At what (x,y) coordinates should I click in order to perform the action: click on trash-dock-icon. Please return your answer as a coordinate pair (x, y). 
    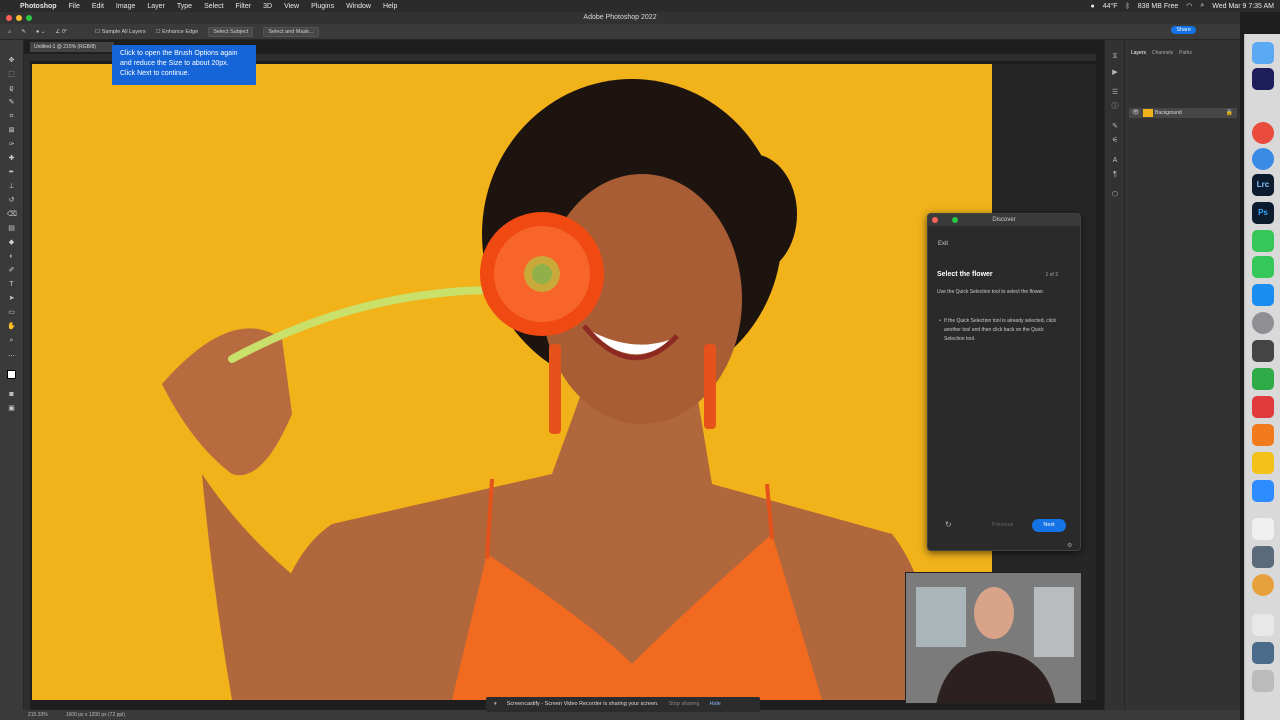
    Looking at the image, I should click on (1263, 681).